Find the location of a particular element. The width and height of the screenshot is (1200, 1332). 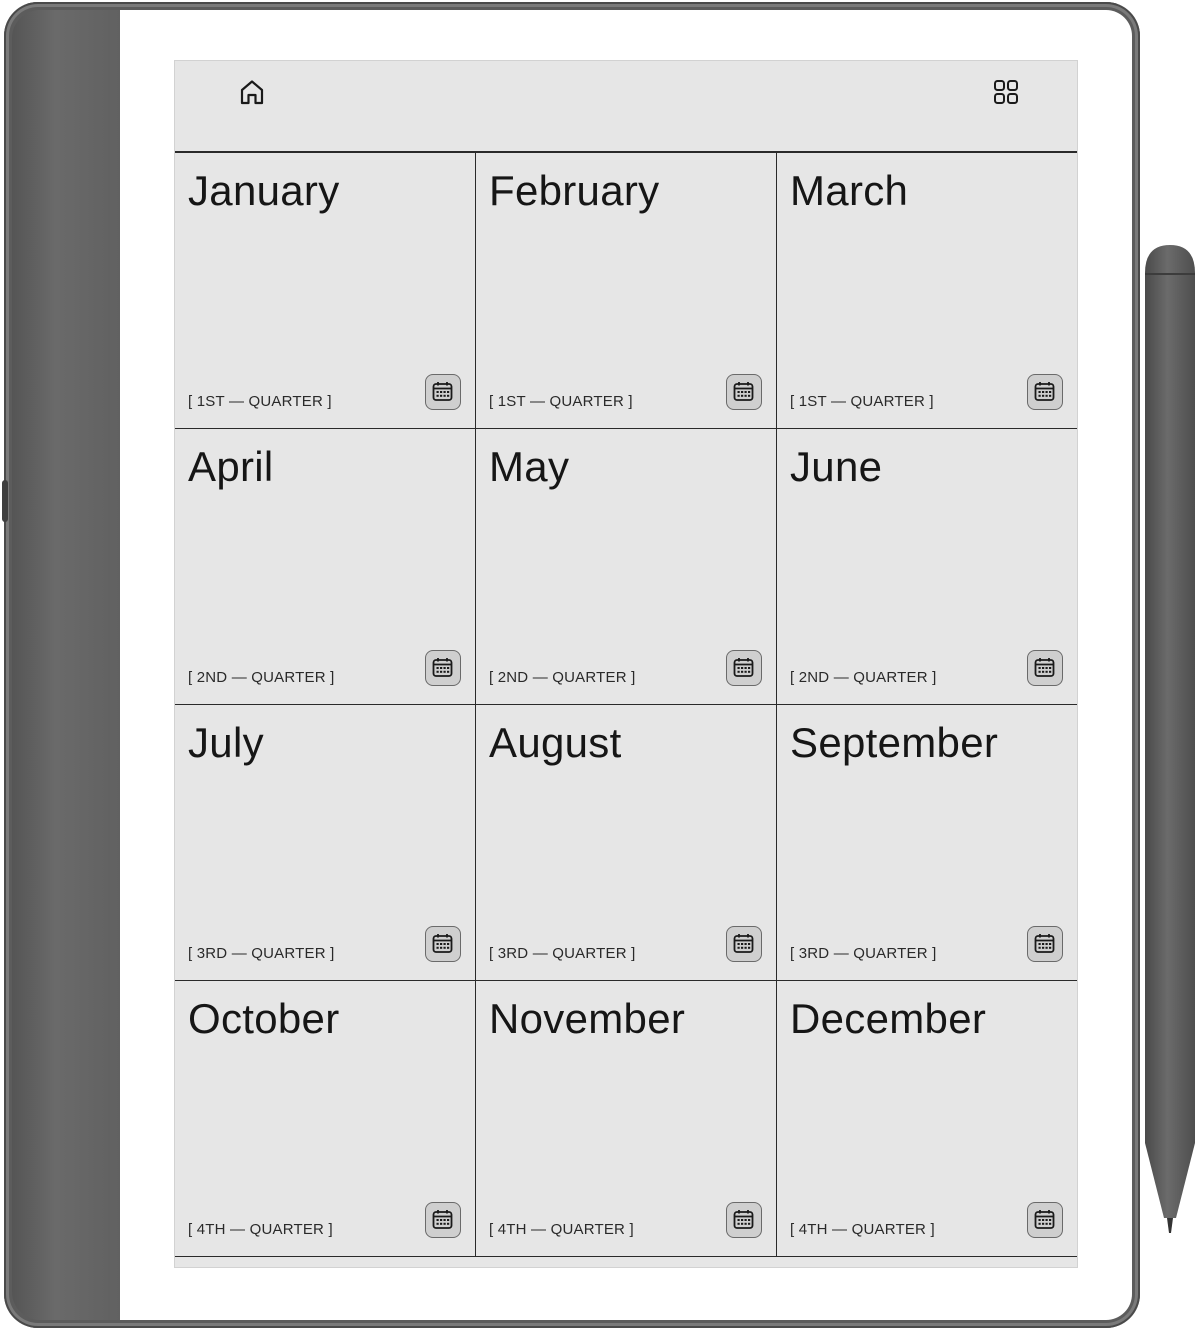

power-button is located at coordinates (5, 501).